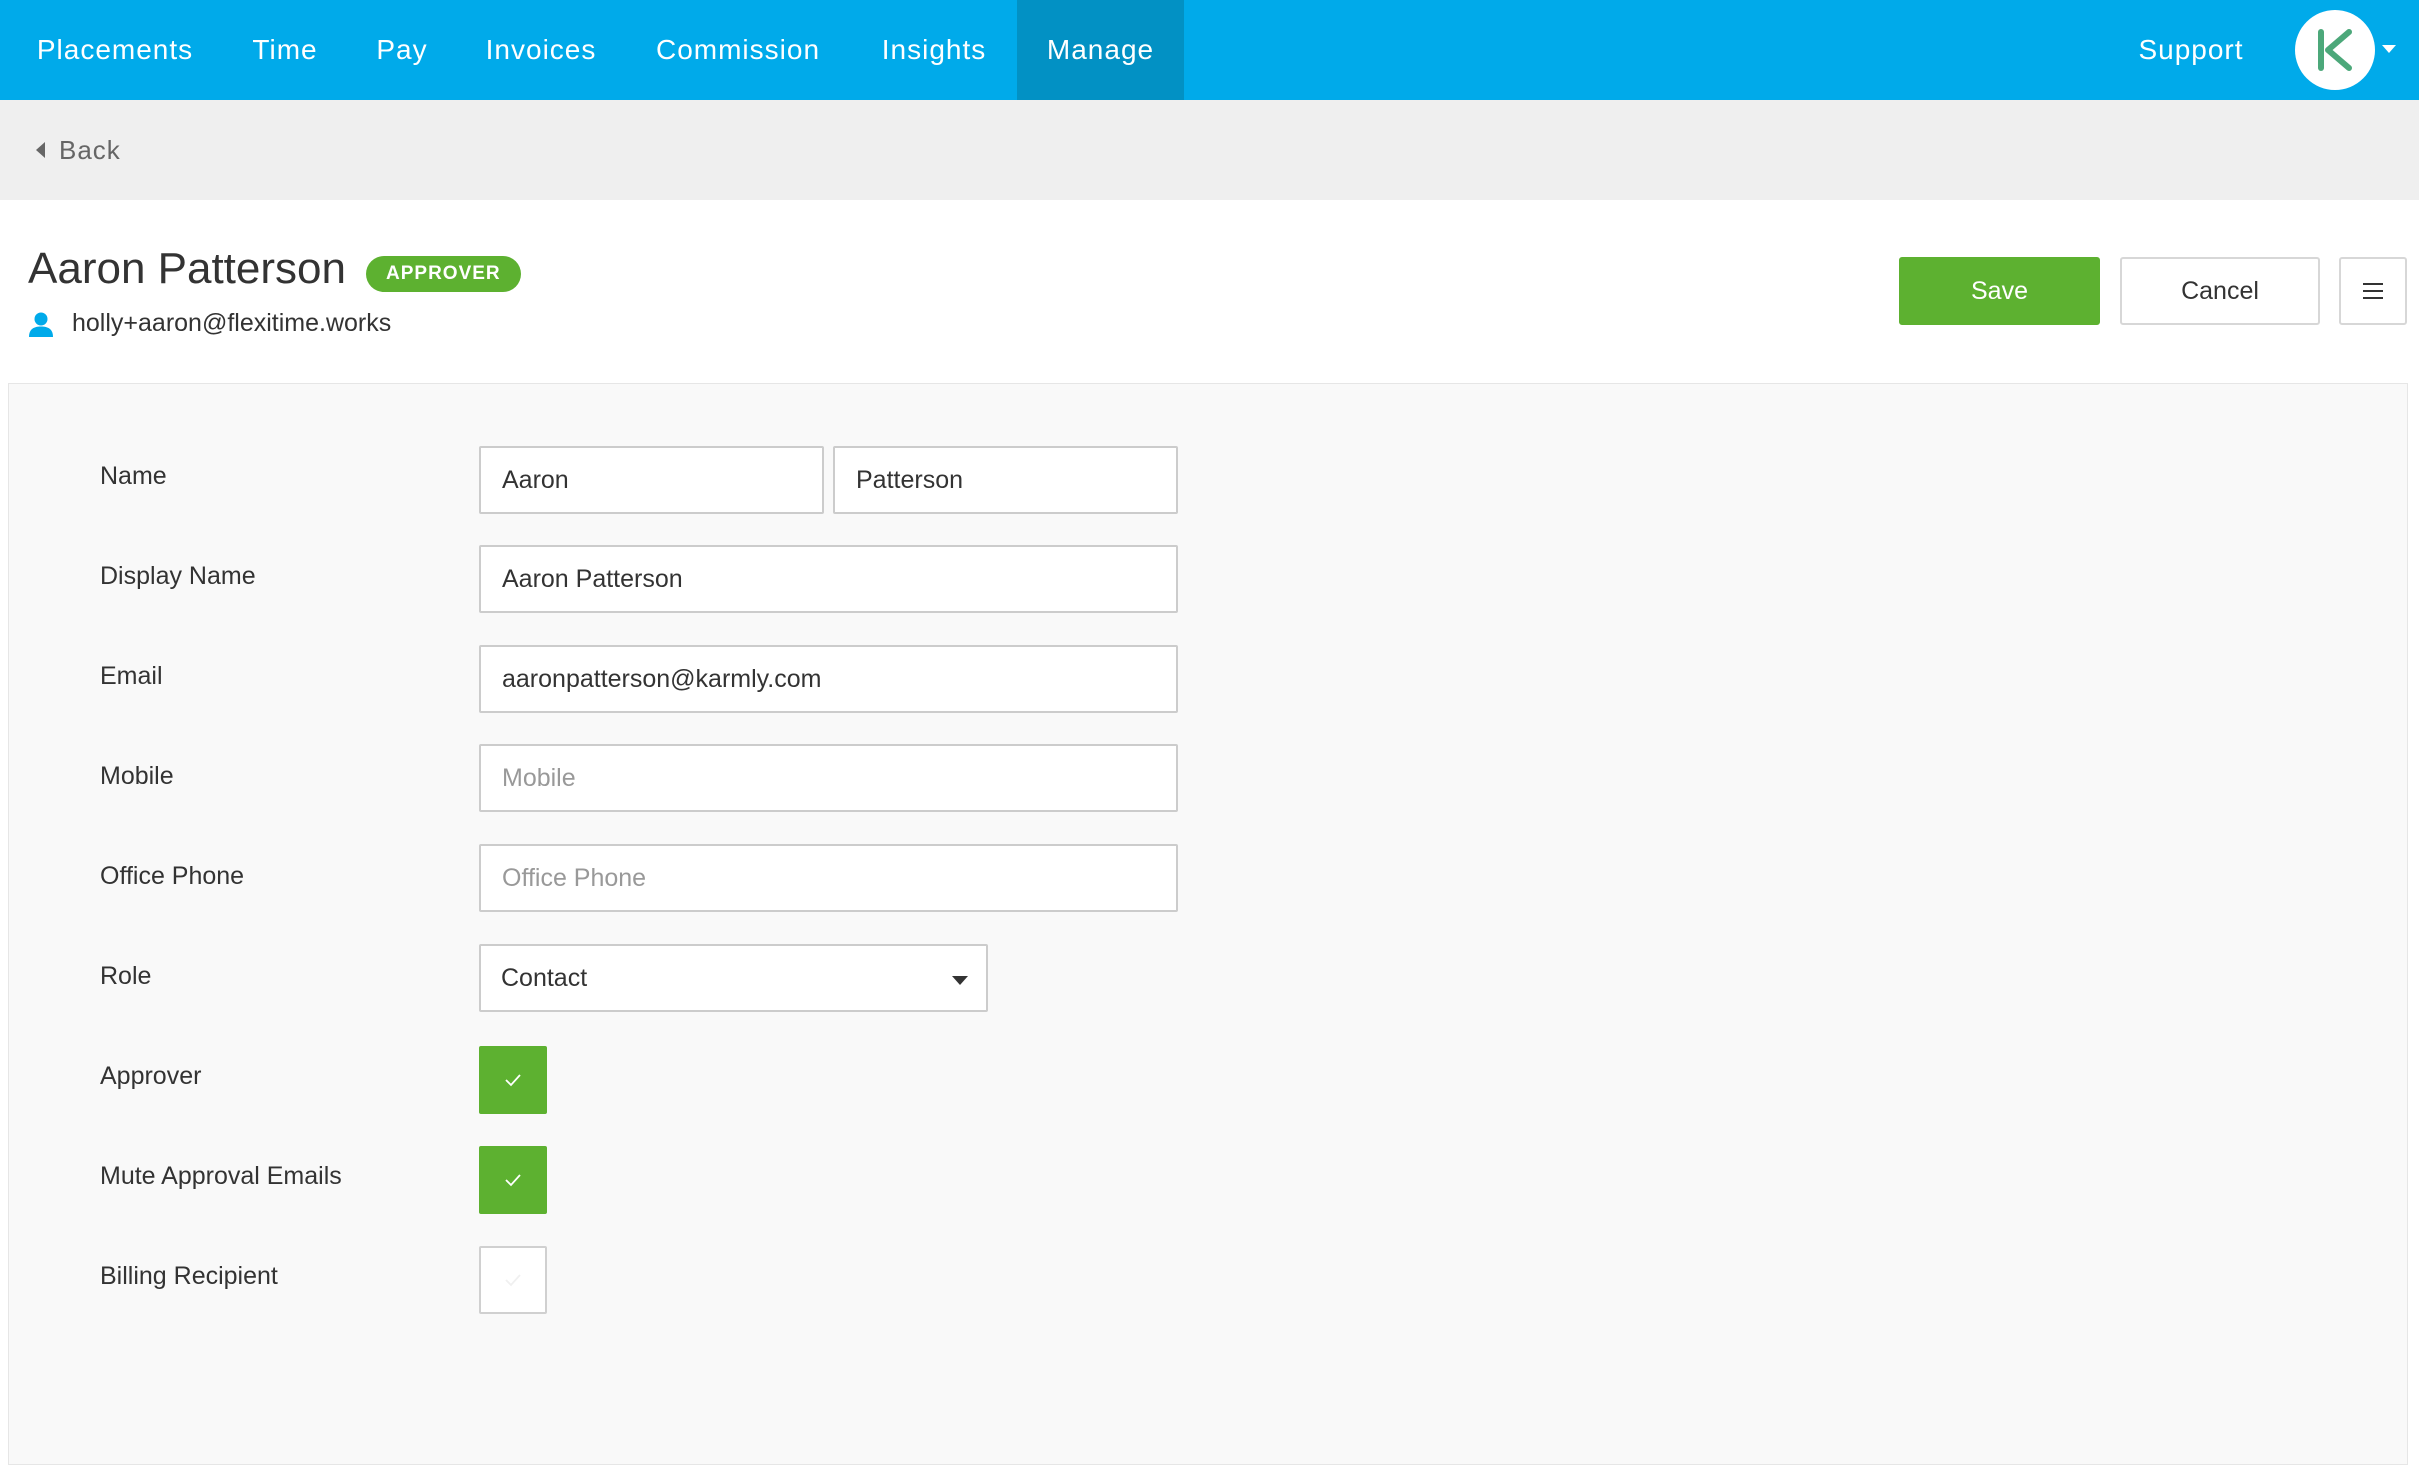 The width and height of the screenshot is (2419, 1481). What do you see at coordinates (828, 878) in the screenshot?
I see `office-phone-input` at bounding box center [828, 878].